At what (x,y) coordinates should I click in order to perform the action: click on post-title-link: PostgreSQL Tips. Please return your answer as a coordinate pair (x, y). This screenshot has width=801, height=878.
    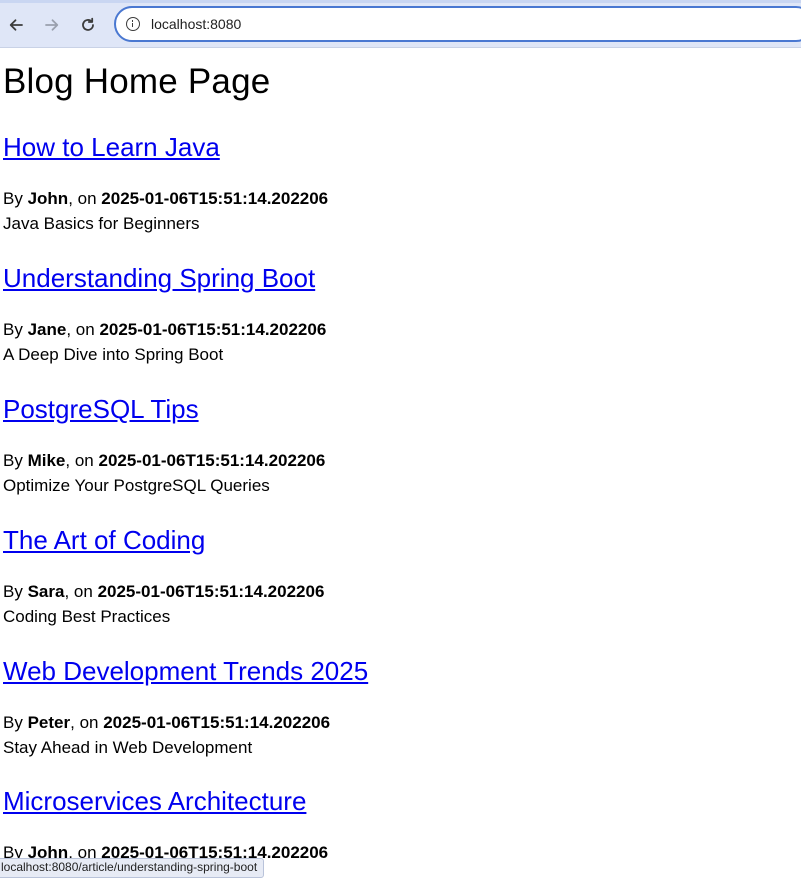
    Looking at the image, I should click on (164, 409).